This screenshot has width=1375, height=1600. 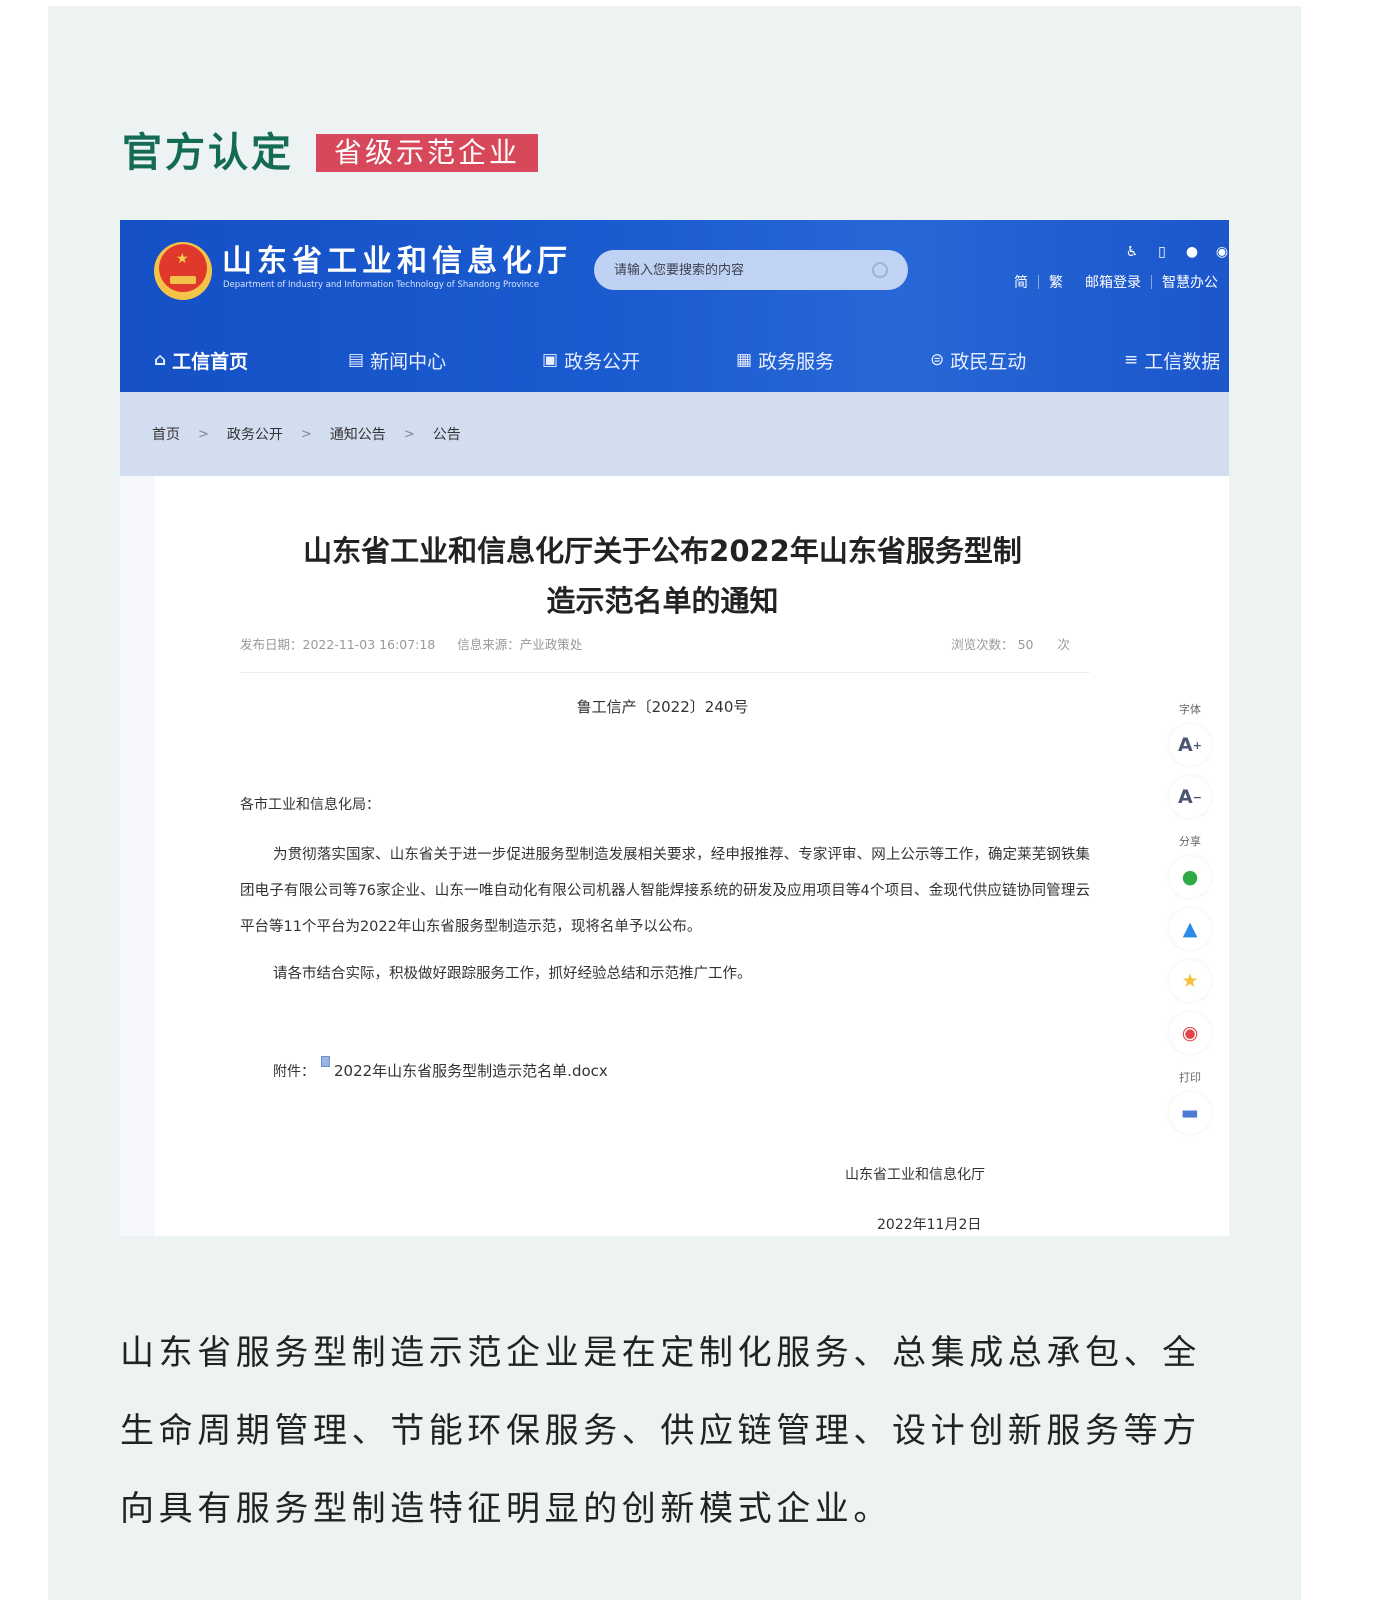 What do you see at coordinates (662, 707) in the screenshot?
I see `document-number: 鲁工信产〔2022〕240号` at bounding box center [662, 707].